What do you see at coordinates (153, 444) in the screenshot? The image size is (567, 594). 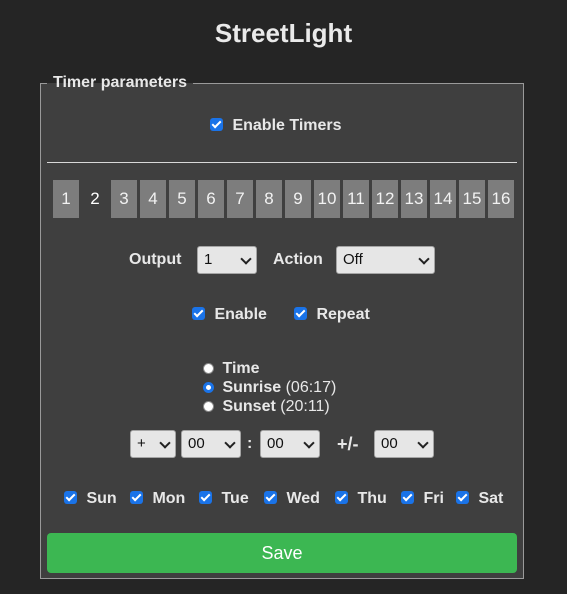 I see `offset-sign-select: +` at bounding box center [153, 444].